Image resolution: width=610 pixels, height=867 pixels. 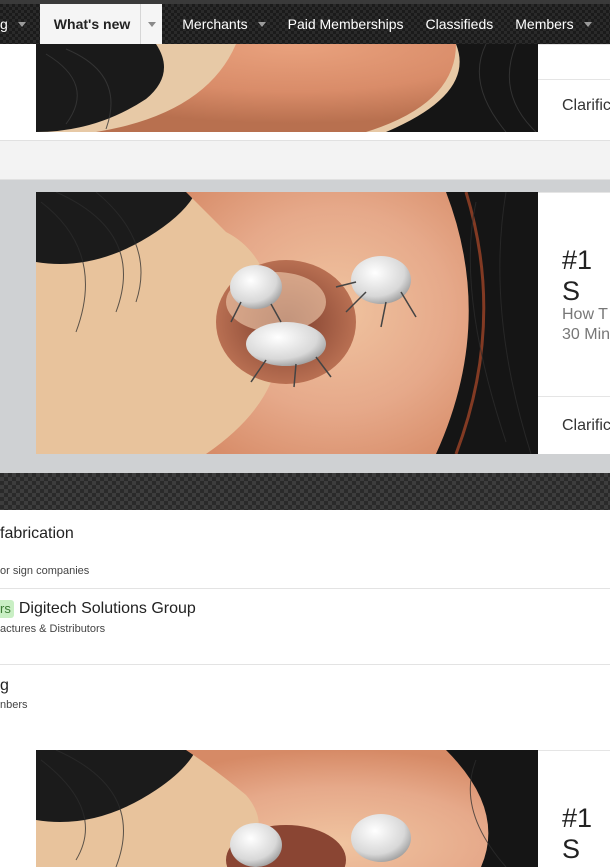 What do you see at coordinates (92, 24) in the screenshot?
I see `nav-item-label: What's new` at bounding box center [92, 24].